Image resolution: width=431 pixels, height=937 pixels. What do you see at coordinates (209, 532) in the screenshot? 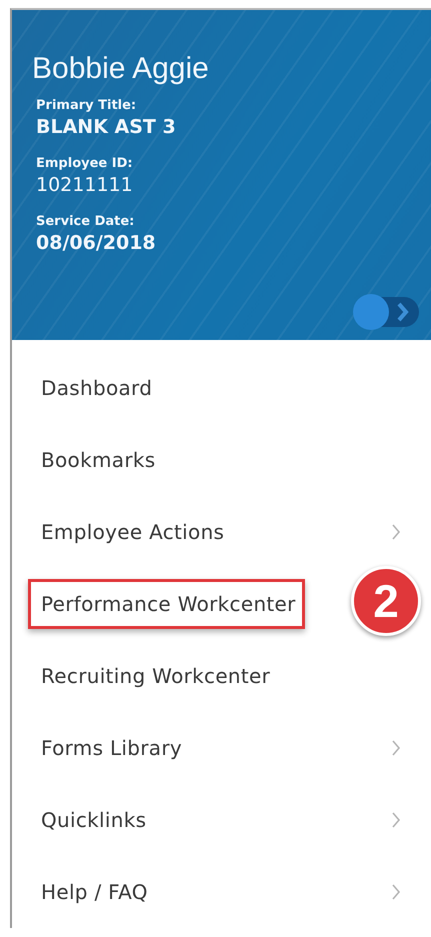
I see `menu-item: Employee Actions` at bounding box center [209, 532].